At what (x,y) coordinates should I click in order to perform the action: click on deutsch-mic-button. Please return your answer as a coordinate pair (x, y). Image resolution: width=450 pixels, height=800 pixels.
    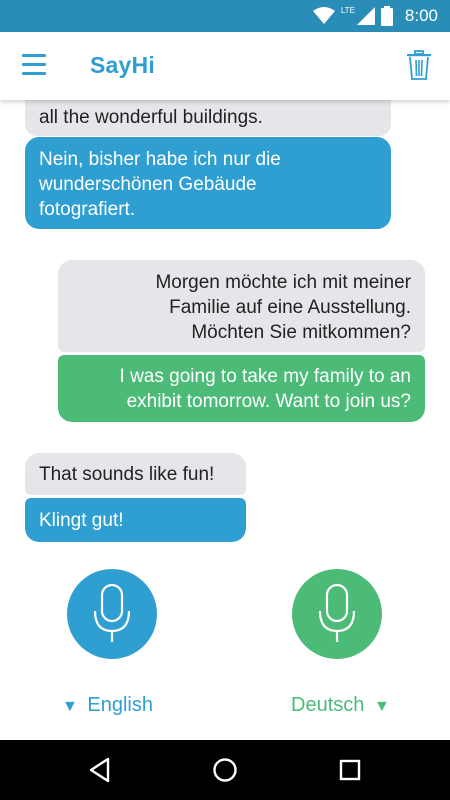
    Looking at the image, I should click on (337, 614).